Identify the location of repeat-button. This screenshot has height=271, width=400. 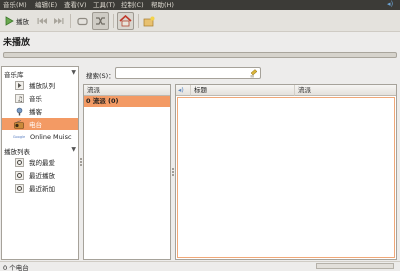
(82, 21).